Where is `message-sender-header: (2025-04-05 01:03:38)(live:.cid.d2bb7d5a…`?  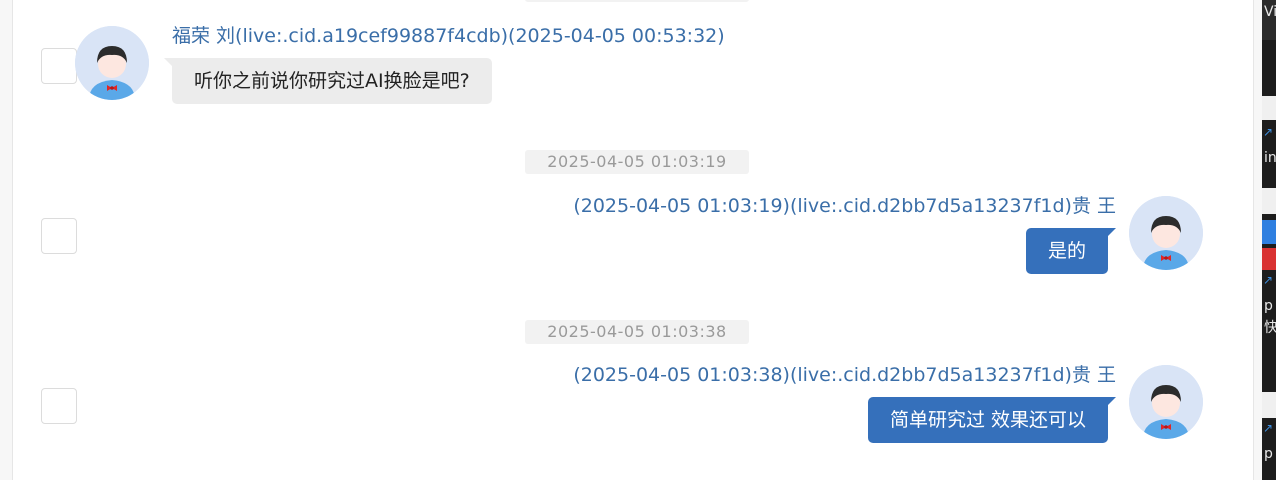
message-sender-header: (2025-04-05 01:03:38)(live:.cid.d2bb7d5a… is located at coordinates (844, 375).